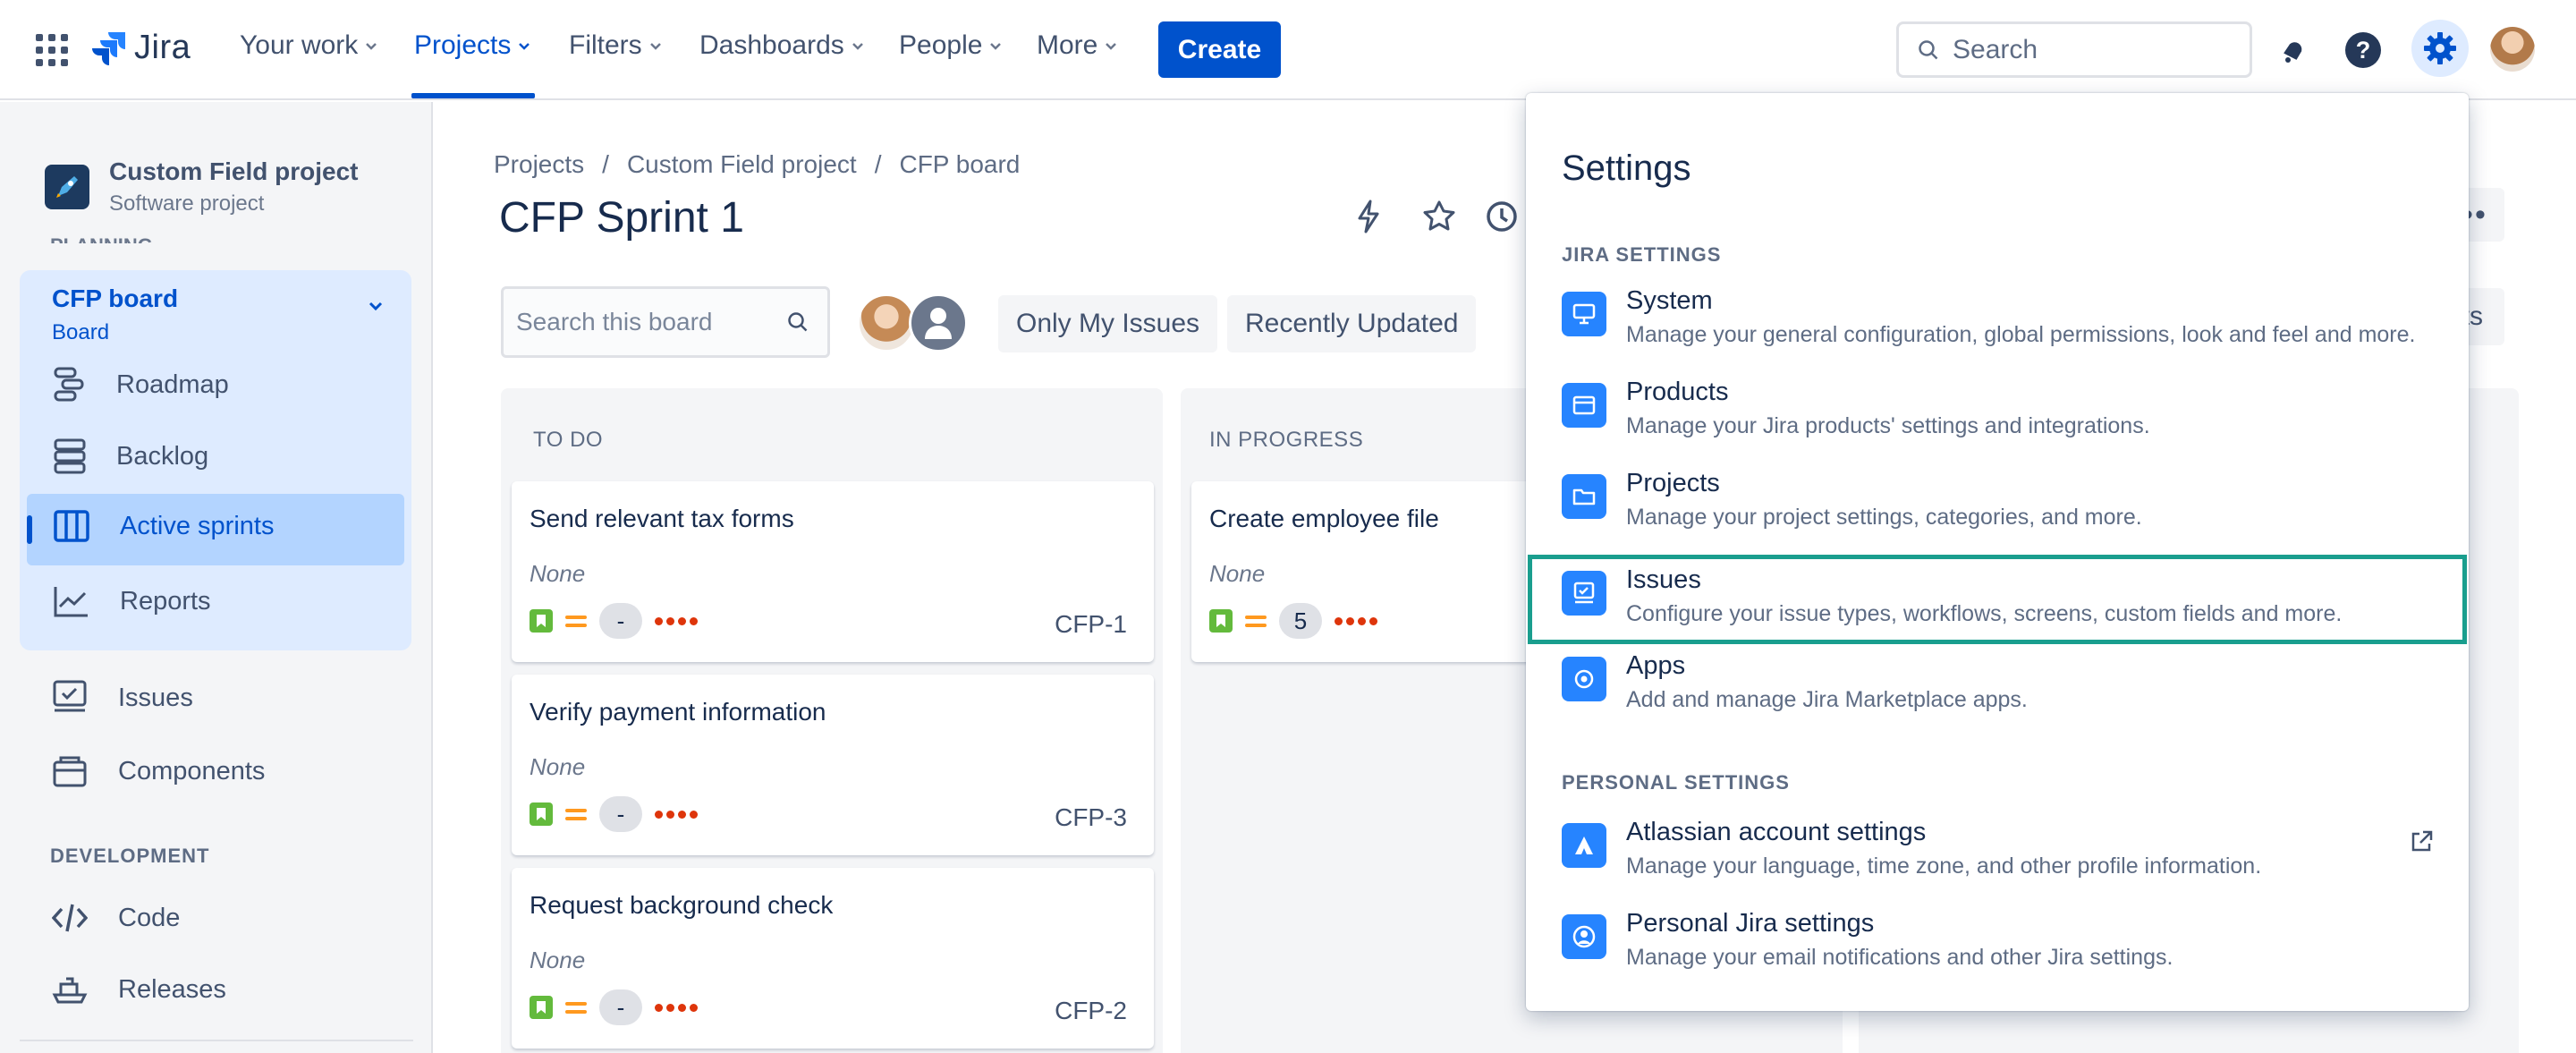 The height and width of the screenshot is (1053, 2576). I want to click on breadcrumb-projects: Projects, so click(539, 164).